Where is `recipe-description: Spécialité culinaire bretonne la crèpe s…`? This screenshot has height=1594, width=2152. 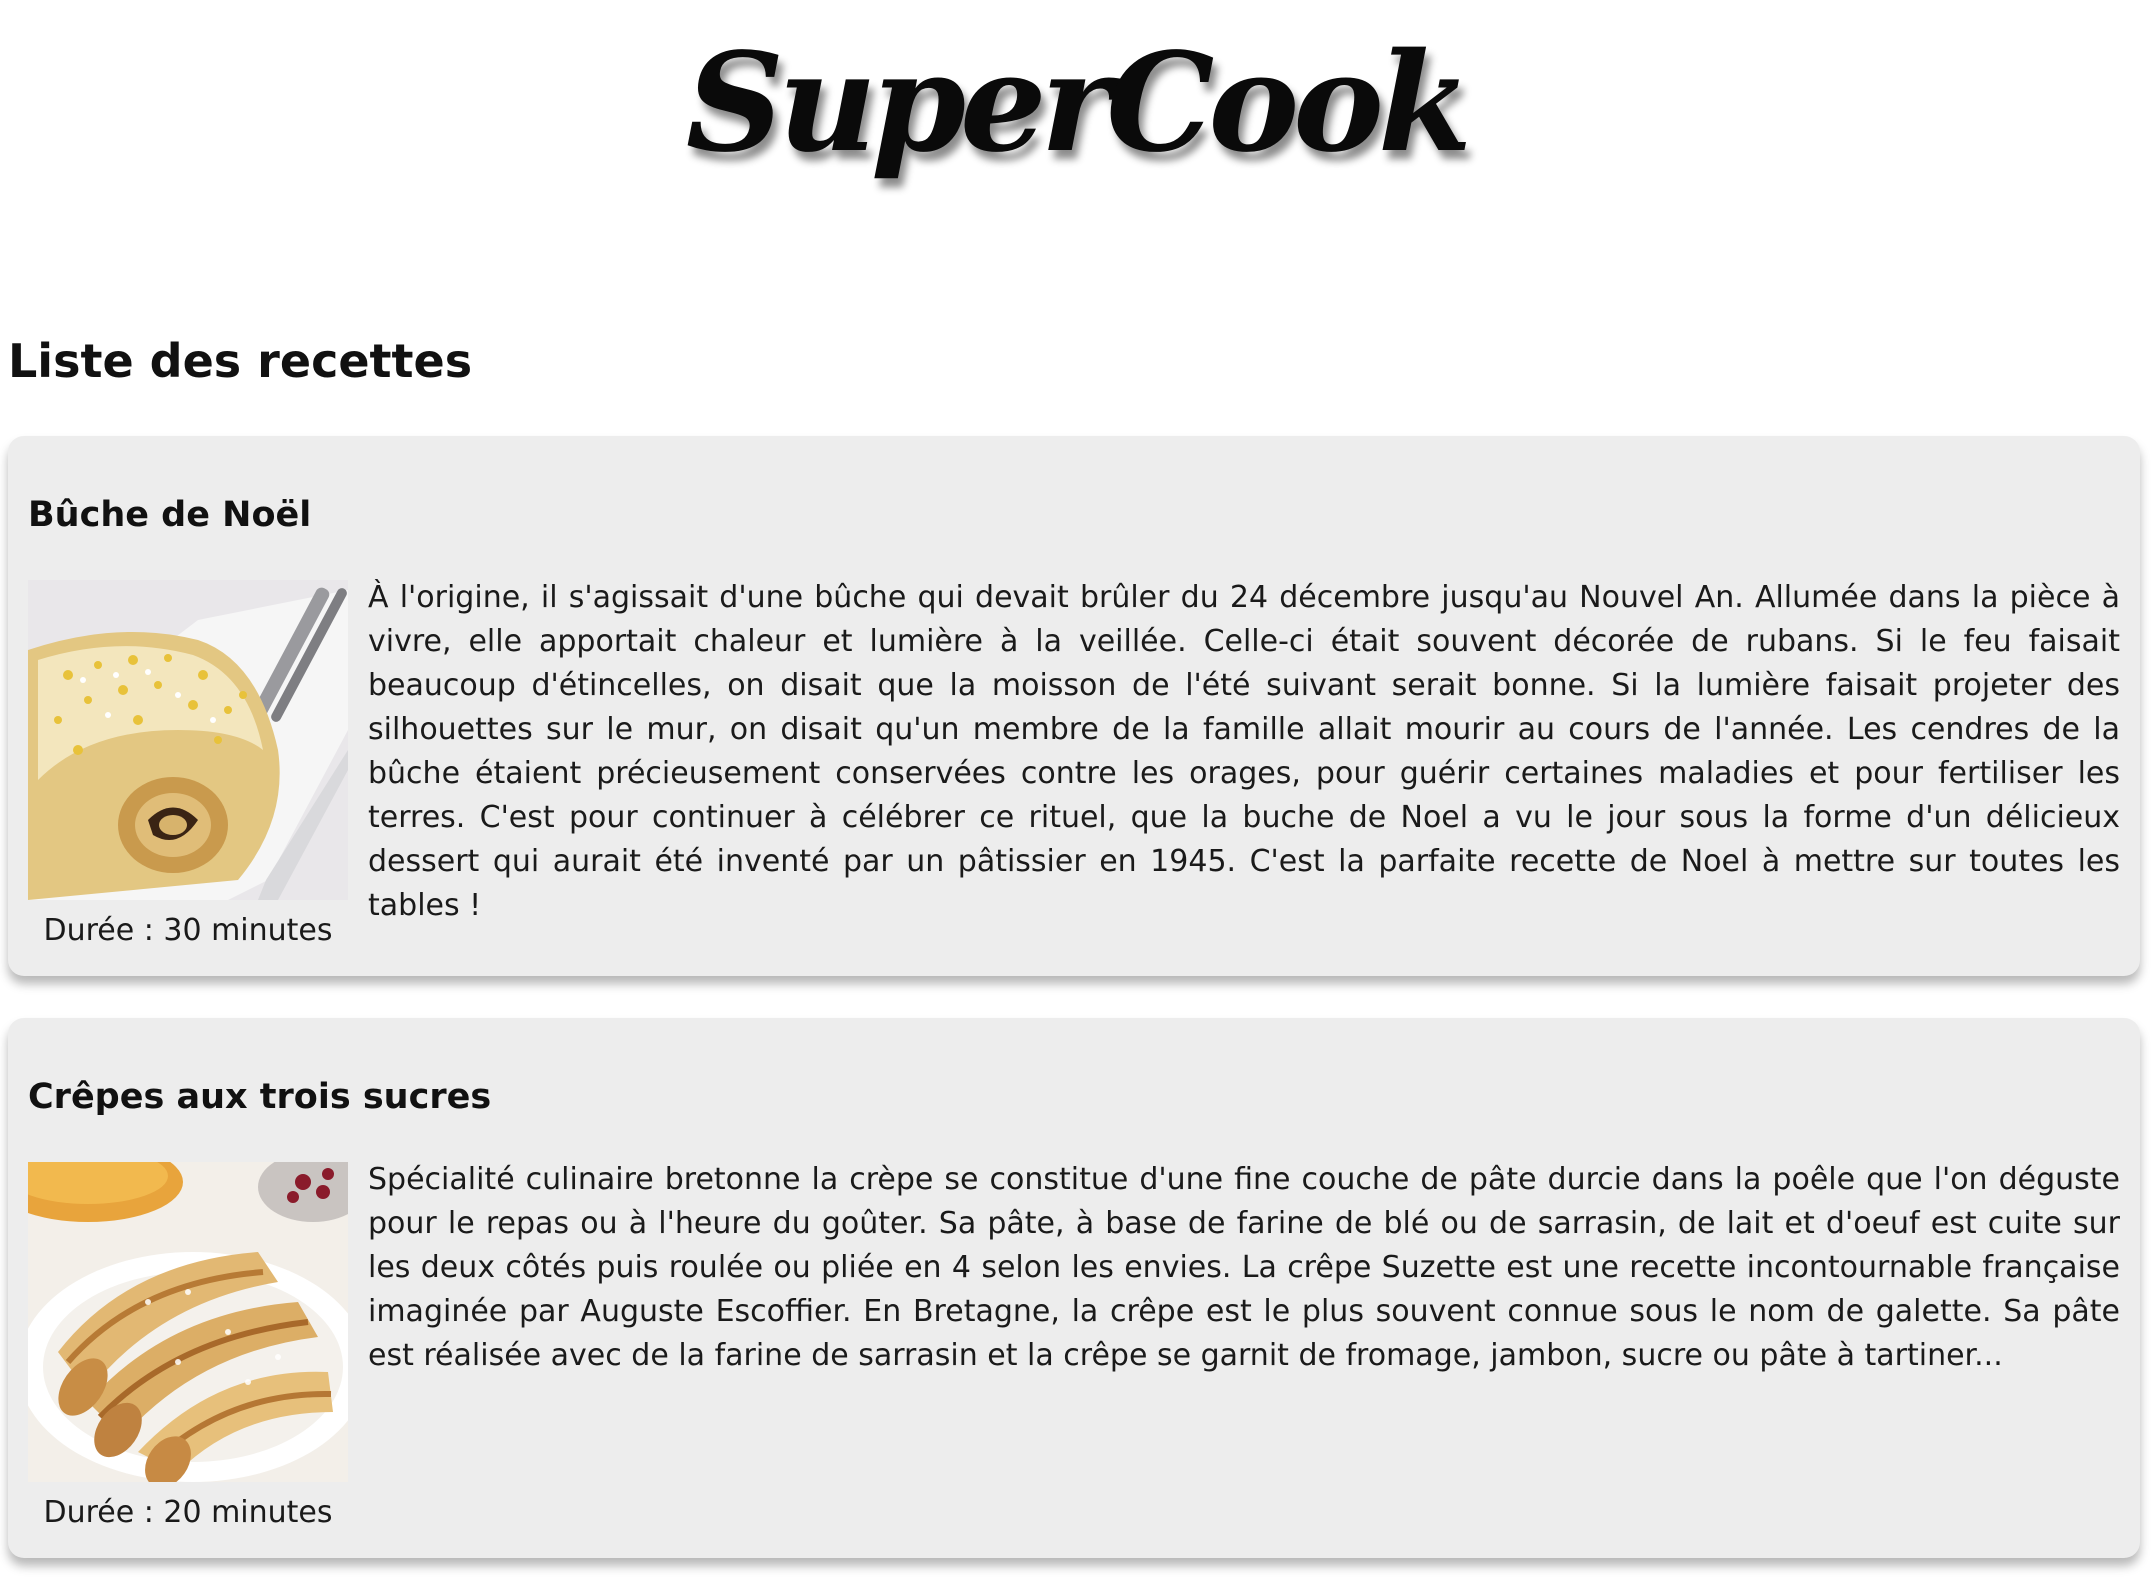
recipe-description: Spécialité culinaire bretonne la crèpe s… is located at coordinates (1244, 1267).